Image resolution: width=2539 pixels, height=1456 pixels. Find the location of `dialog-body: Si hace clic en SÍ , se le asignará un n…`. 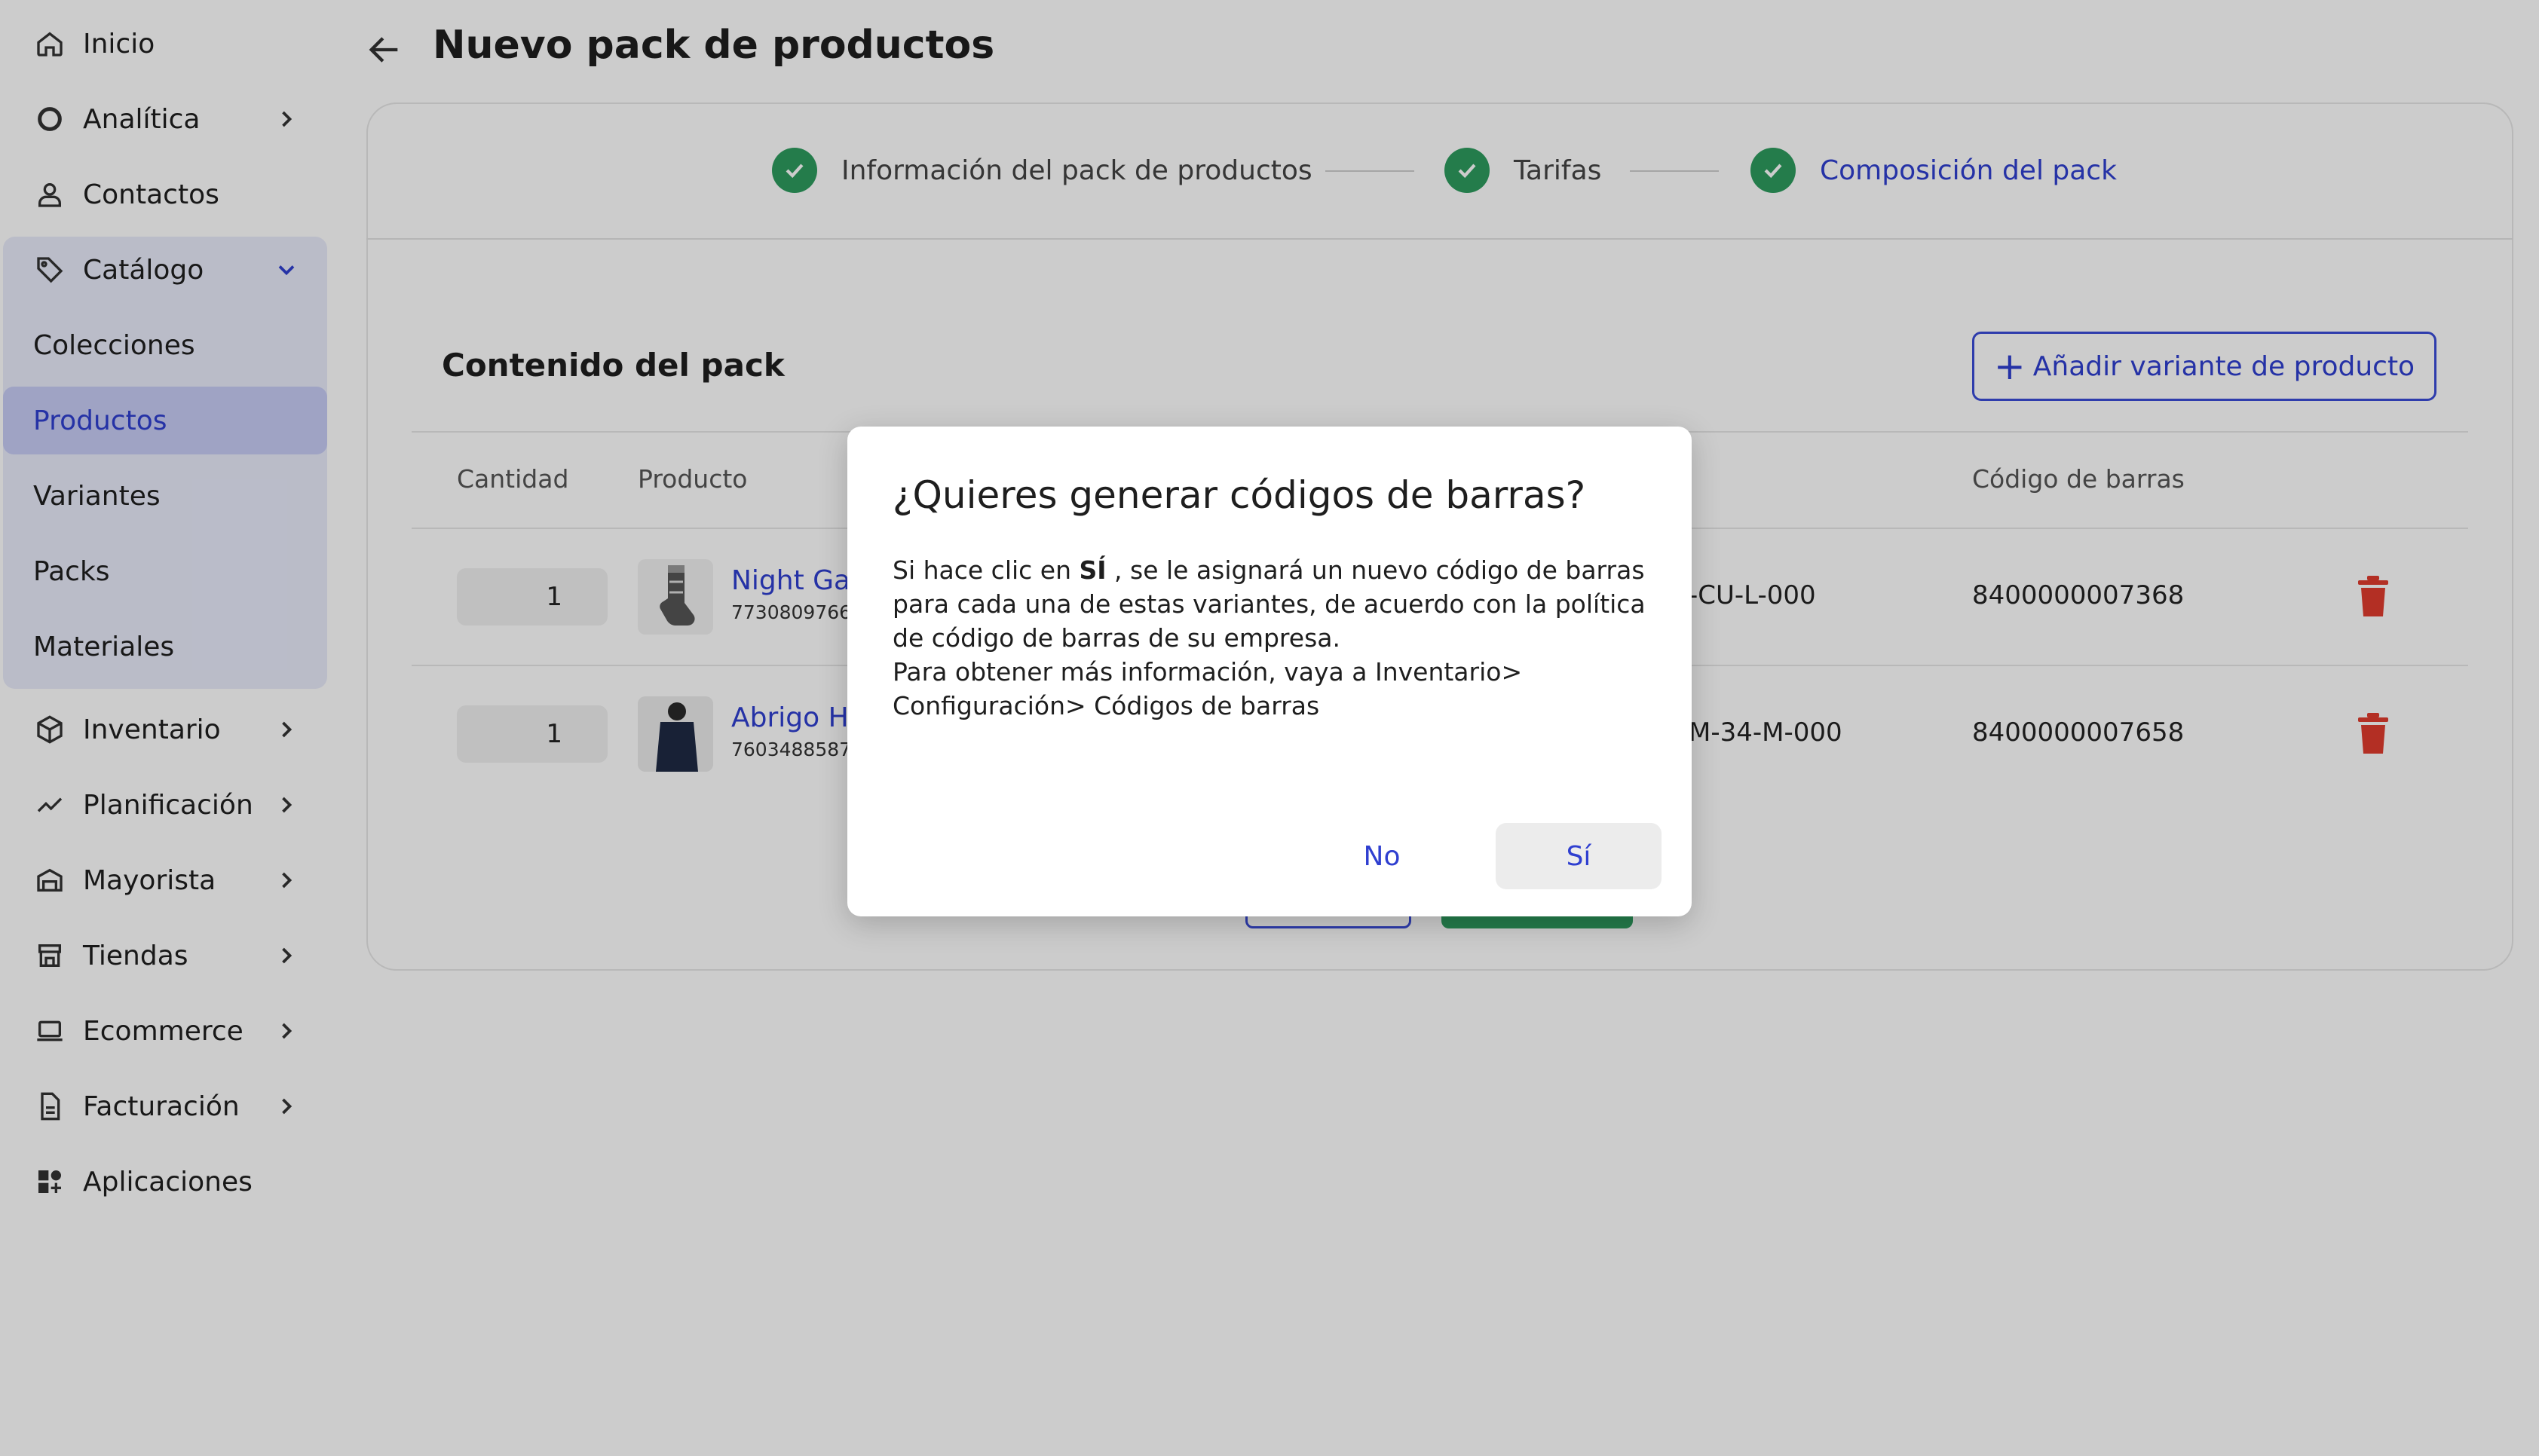

dialog-body: Si hace clic en SÍ , se le asignará un n… is located at coordinates (1273, 638).